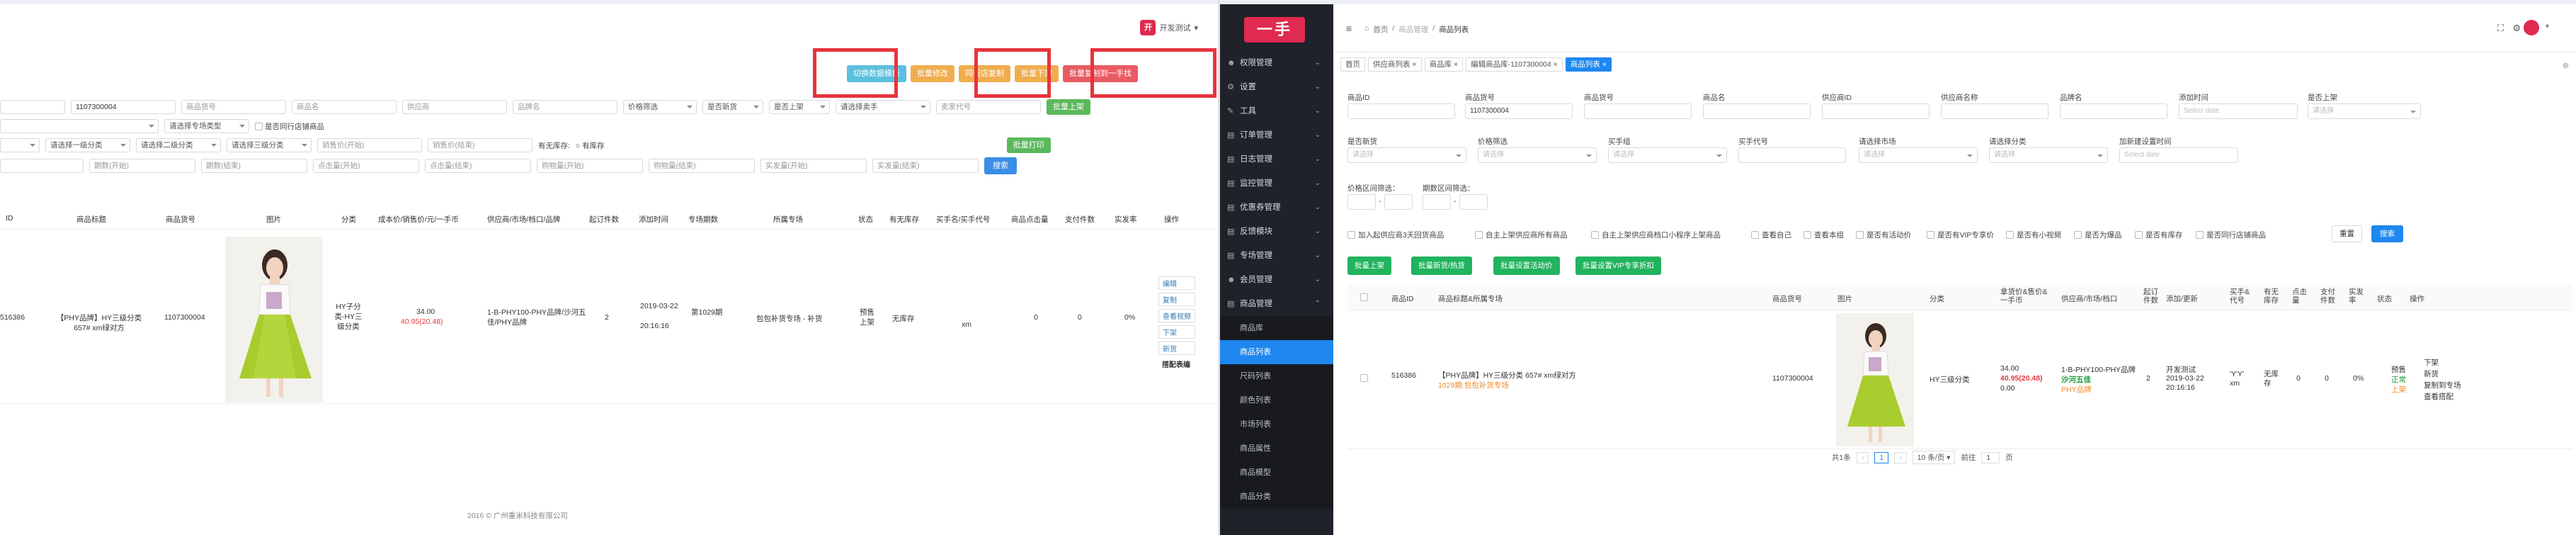  What do you see at coordinates (1276, 328) in the screenshot?
I see `submenu-goods-lib: 商品库` at bounding box center [1276, 328].